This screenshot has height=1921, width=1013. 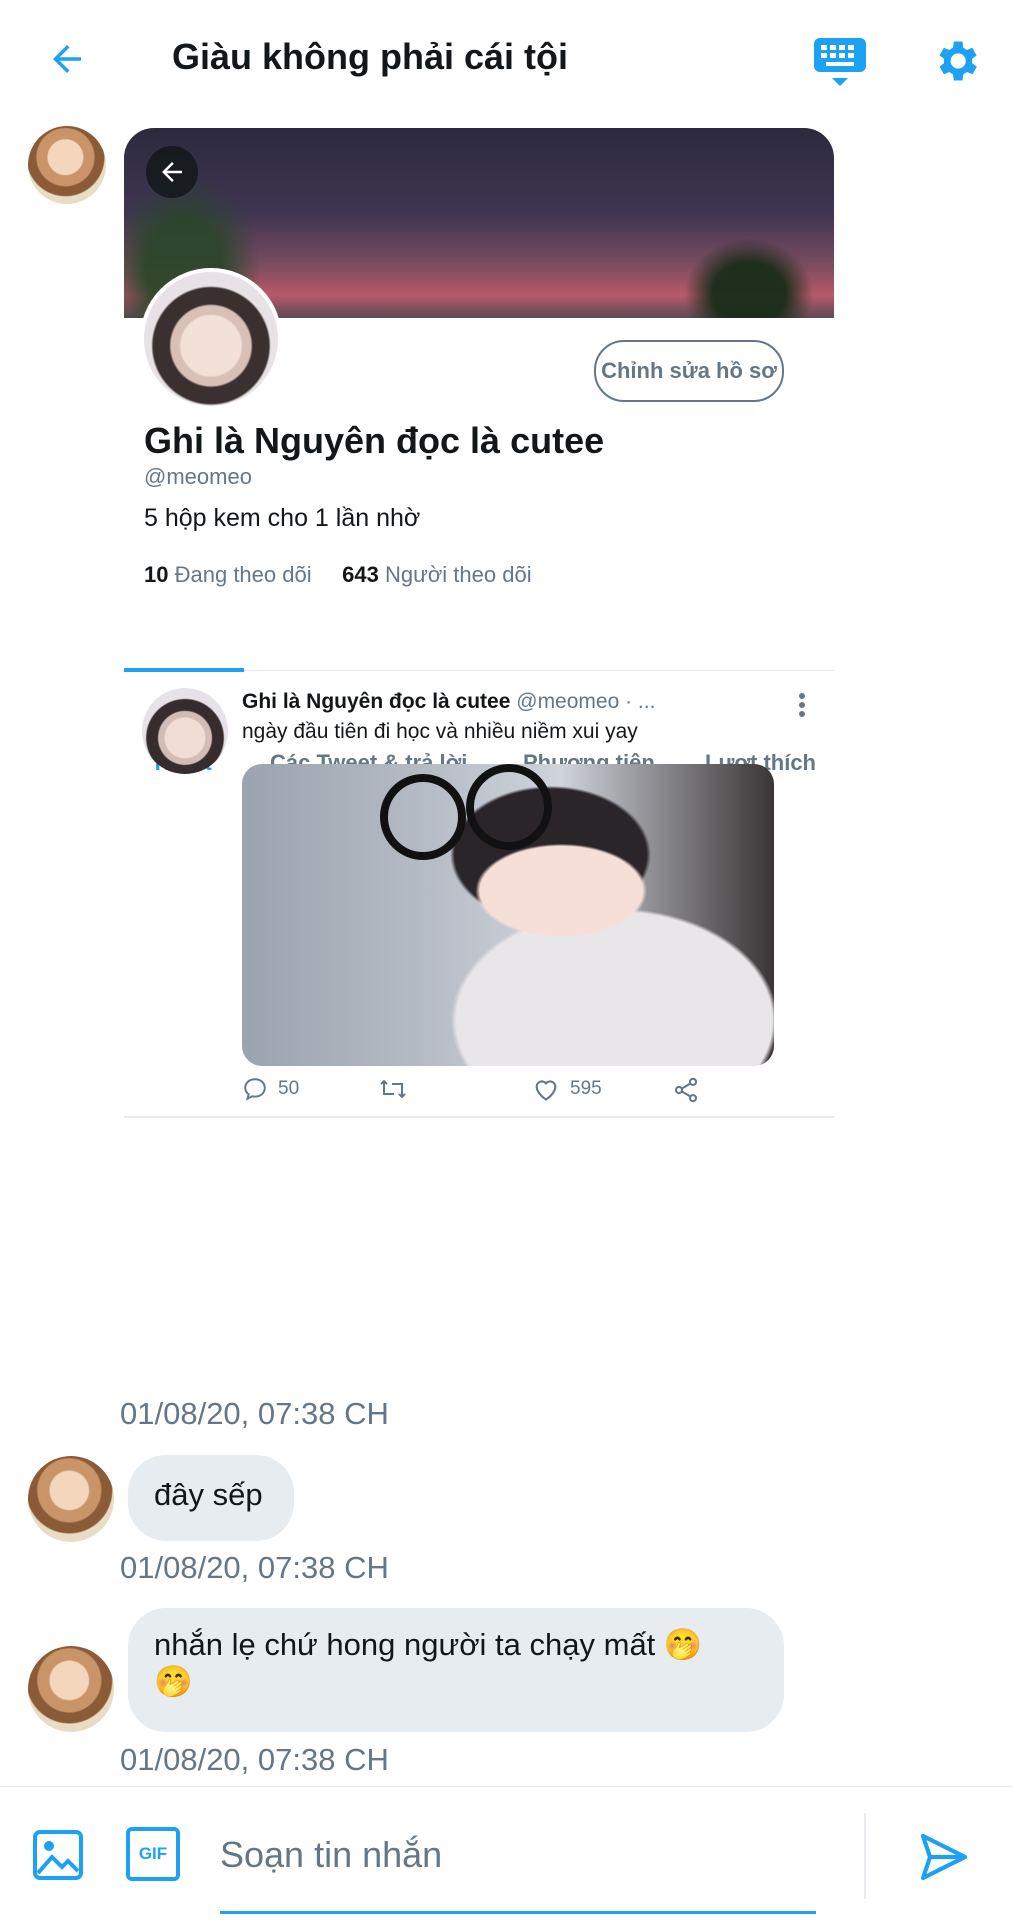 What do you see at coordinates (458, 574) in the screenshot?
I see `followers-label: Người theo dõi` at bounding box center [458, 574].